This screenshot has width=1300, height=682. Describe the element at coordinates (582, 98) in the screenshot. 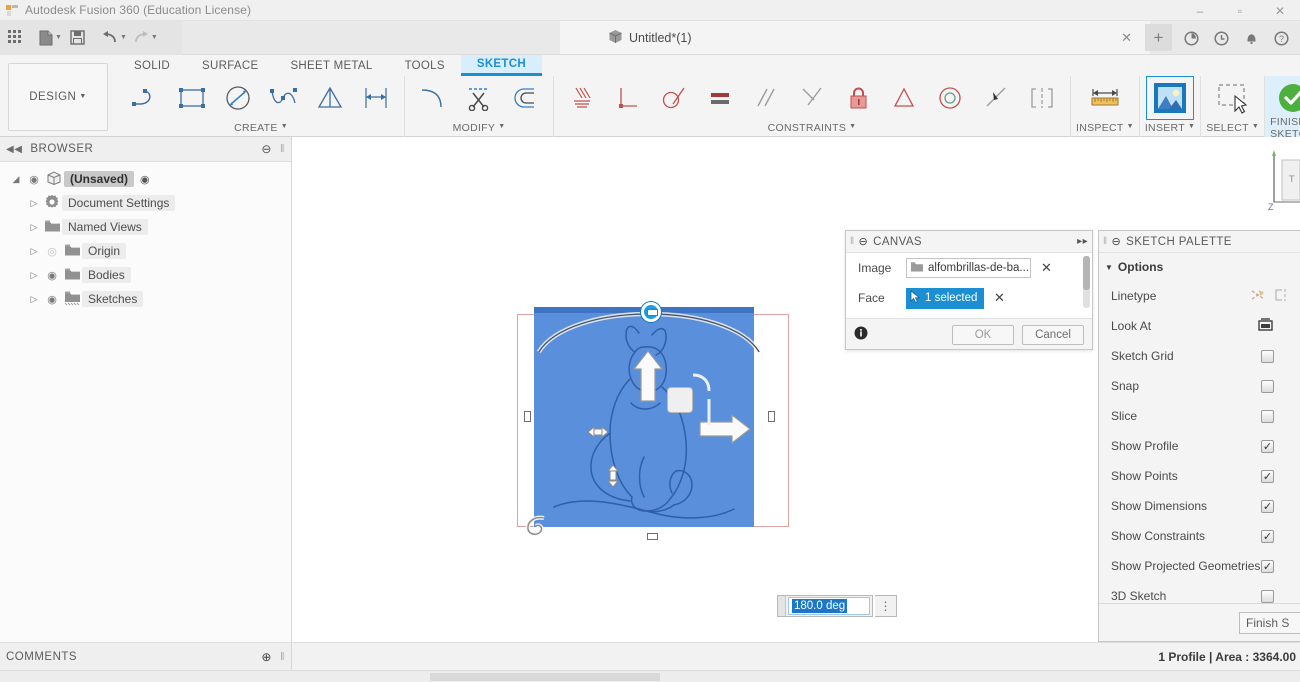

I see `constraint-horizontal-vertical-icon` at that location.